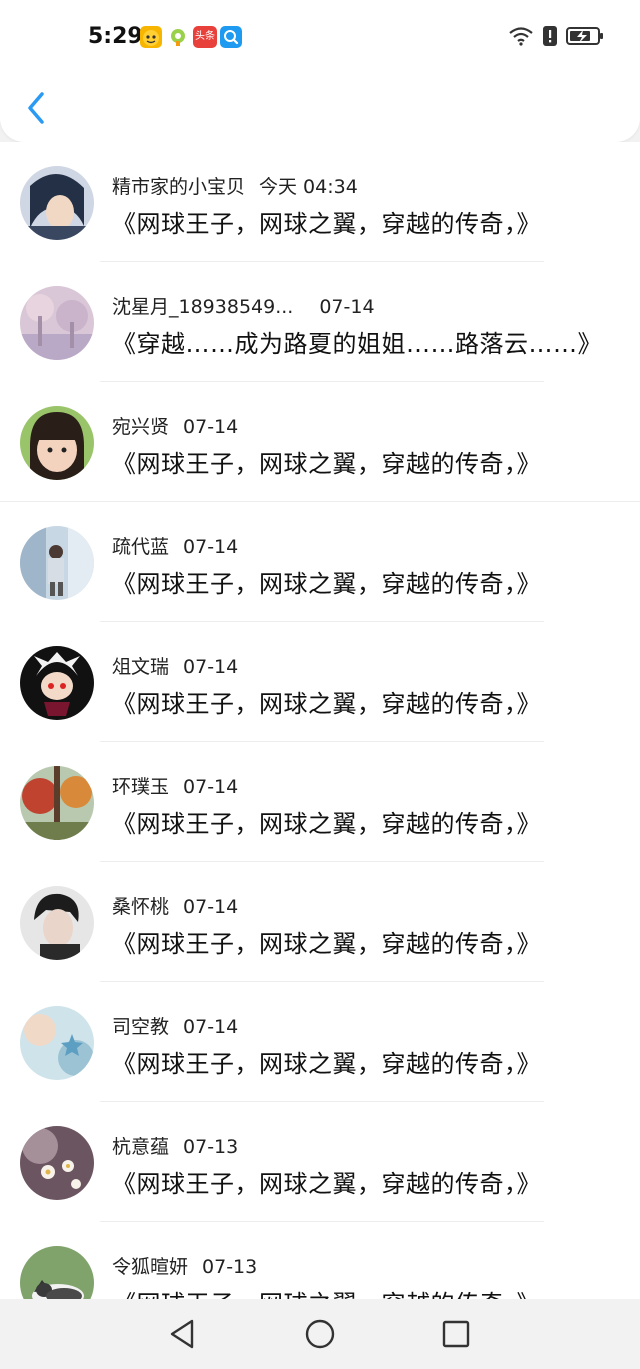 Image resolution: width=640 pixels, height=1369 pixels. What do you see at coordinates (150, 1267) in the screenshot?
I see `contact-name: 令狐暄妍` at bounding box center [150, 1267].